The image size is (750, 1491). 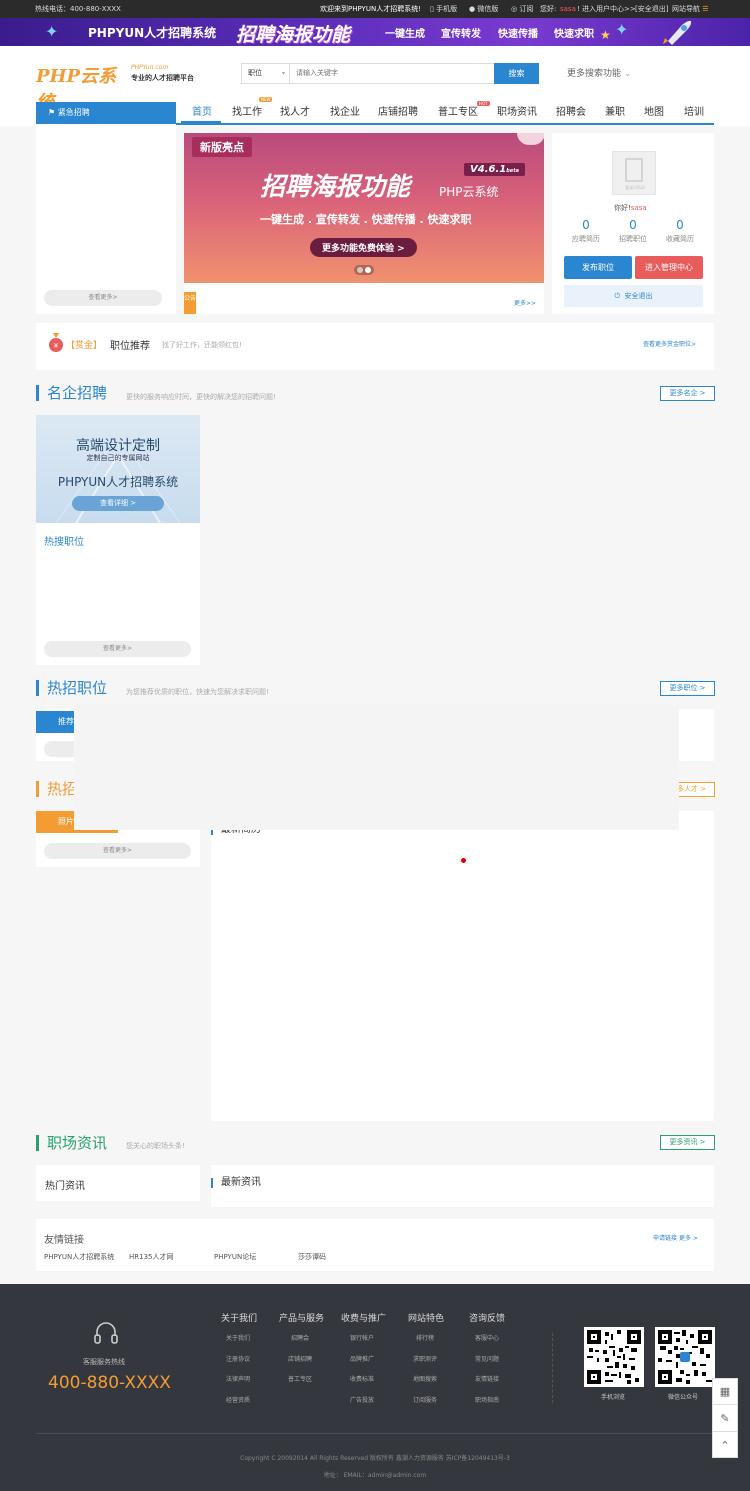 I want to click on nav-career-news: 职场资讯, so click(x=517, y=110).